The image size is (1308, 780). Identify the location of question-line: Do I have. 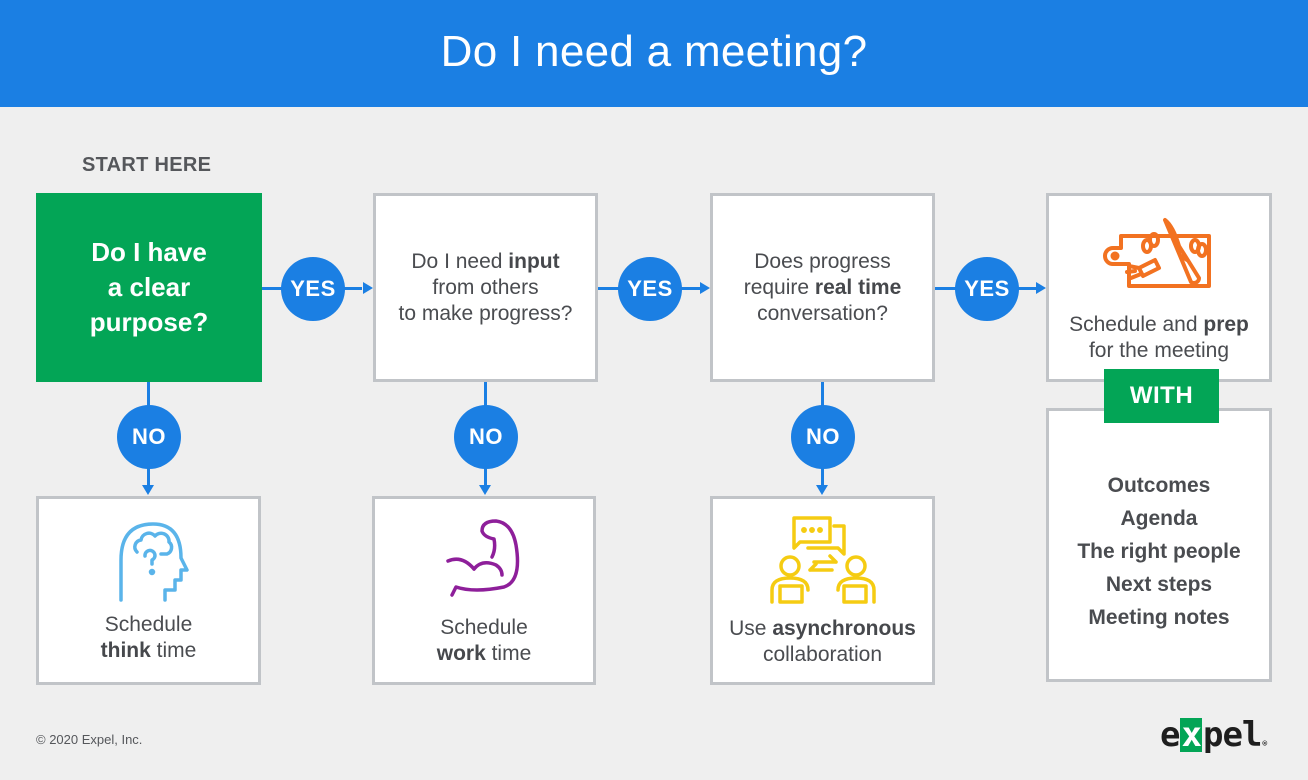
(149, 252).